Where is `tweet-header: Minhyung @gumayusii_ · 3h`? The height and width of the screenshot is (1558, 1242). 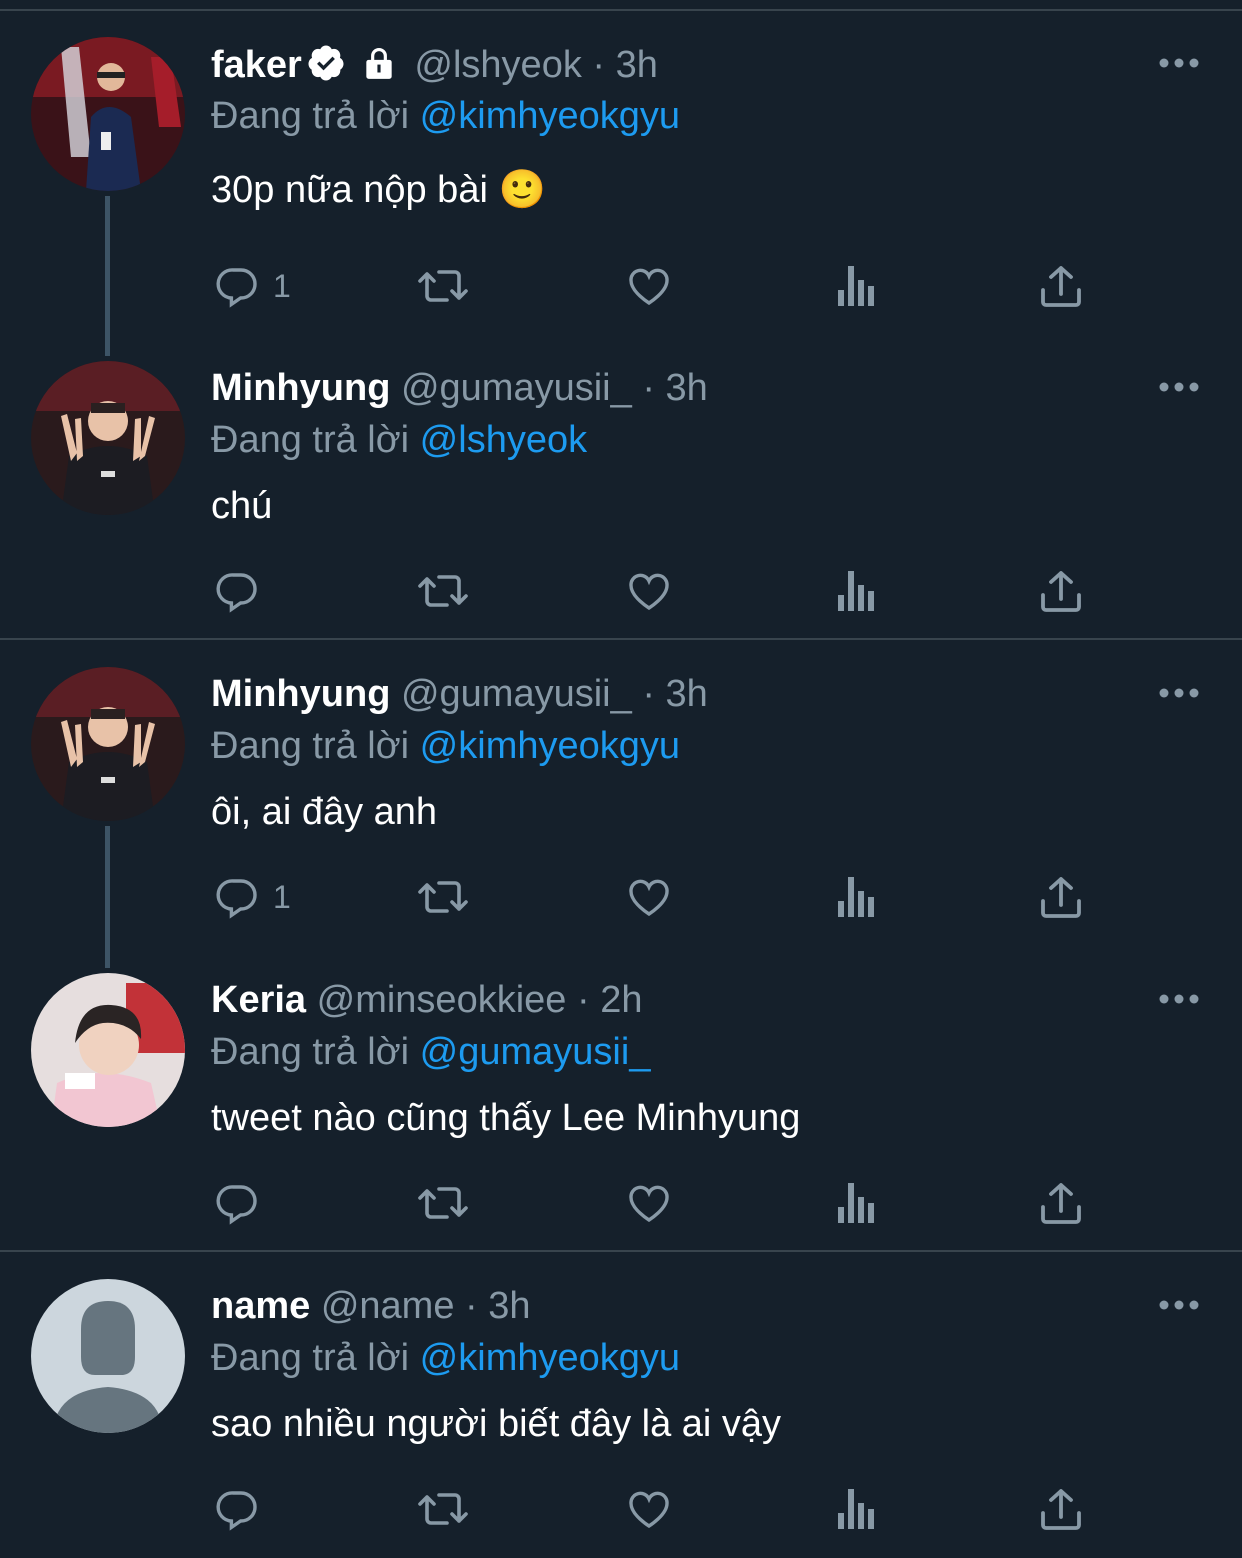 tweet-header: Minhyung @gumayusii_ · 3h is located at coordinates (459, 694).